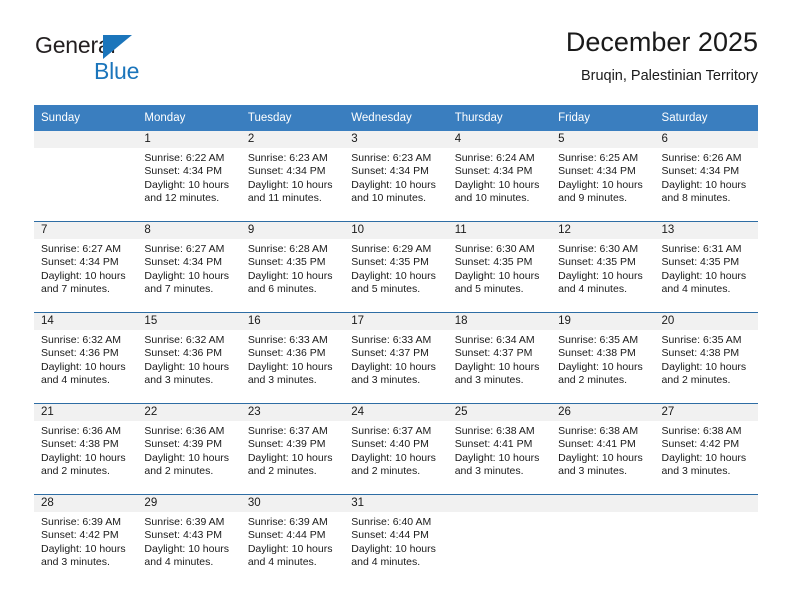 Image resolution: width=792 pixels, height=612 pixels. Describe the element at coordinates (396, 321) in the screenshot. I see `day-number: 17` at that location.